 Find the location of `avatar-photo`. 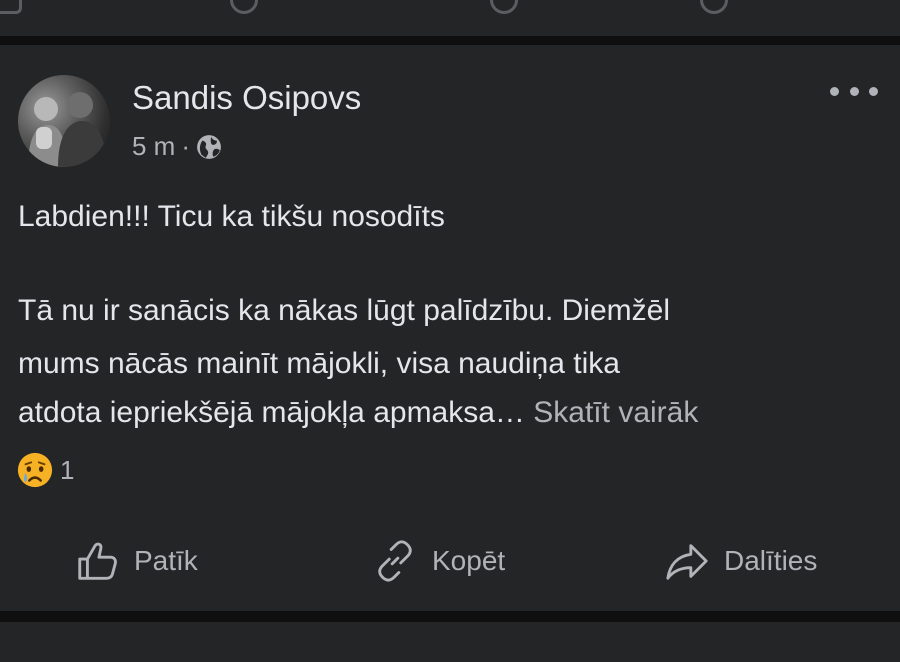

avatar-photo is located at coordinates (67, 129).